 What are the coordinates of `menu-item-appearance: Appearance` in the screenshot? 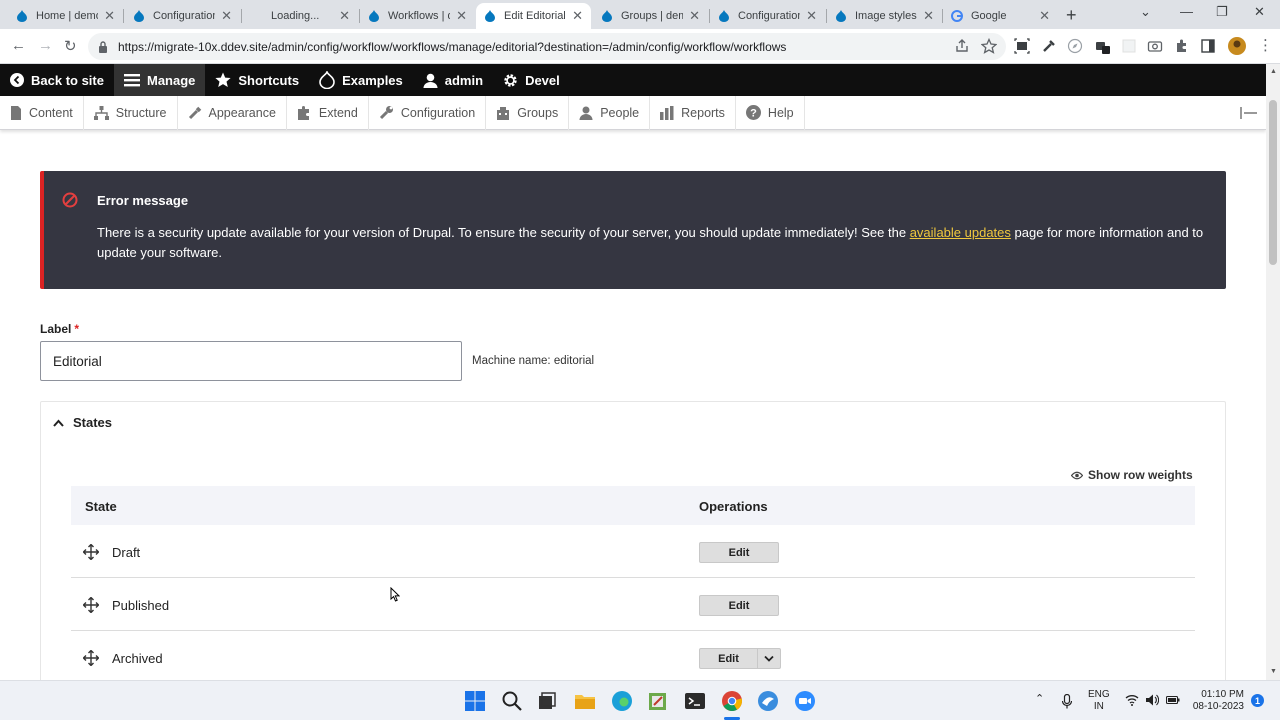 It's located at (232, 112).